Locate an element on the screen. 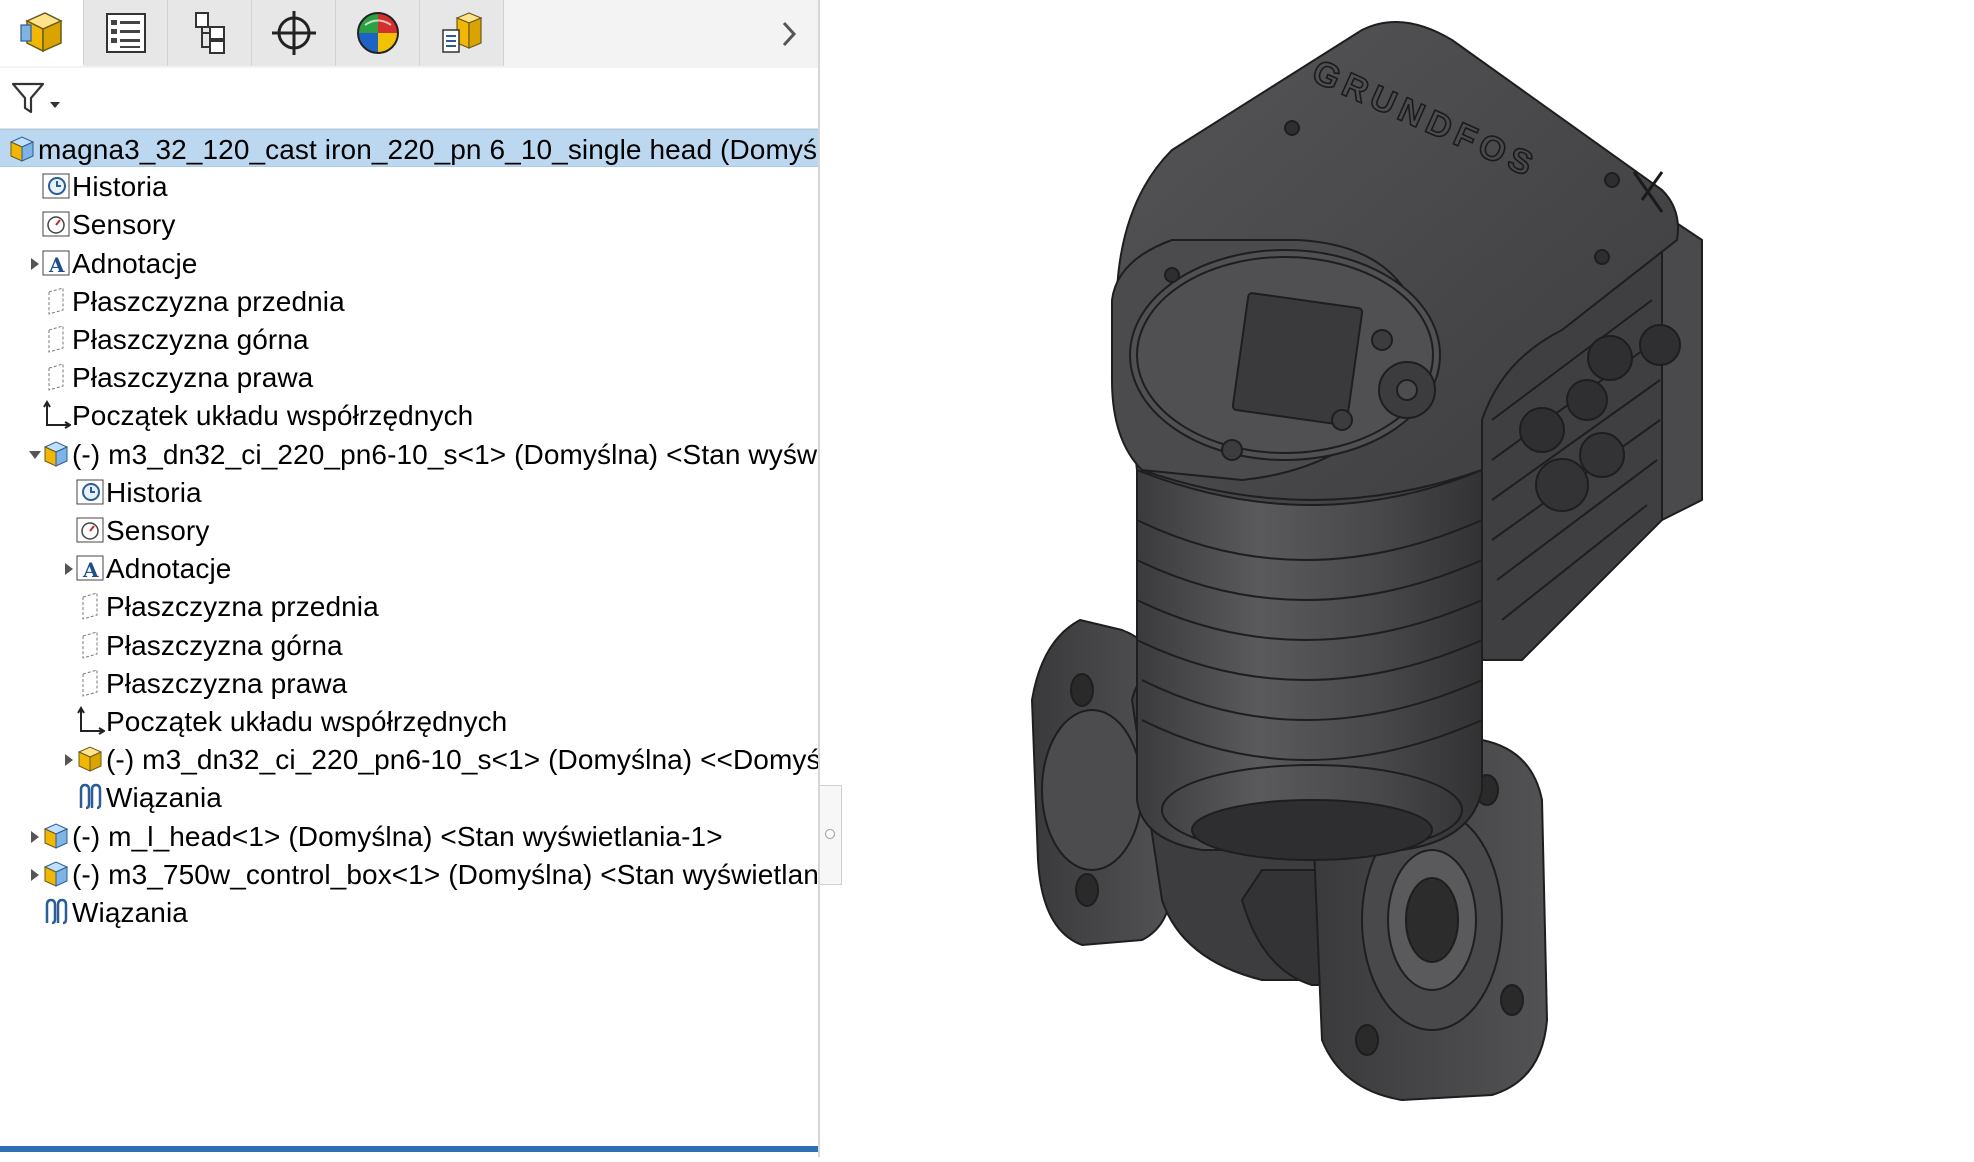 This screenshot has width=1974, height=1162. manager-tabs is located at coordinates (409, 34).